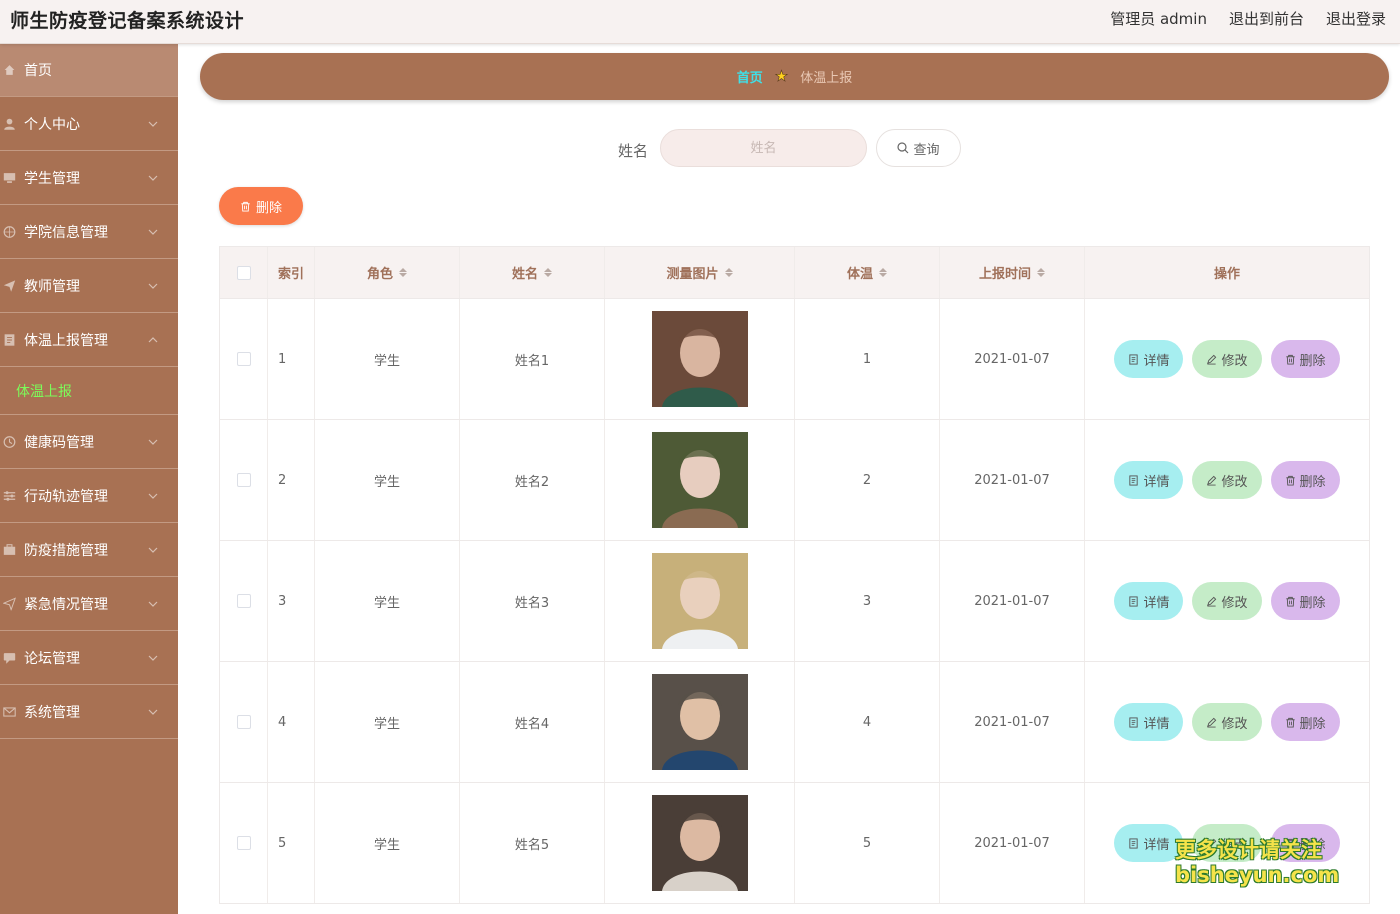 Image resolution: width=1400 pixels, height=914 pixels. I want to click on photo-cell, so click(700, 480).